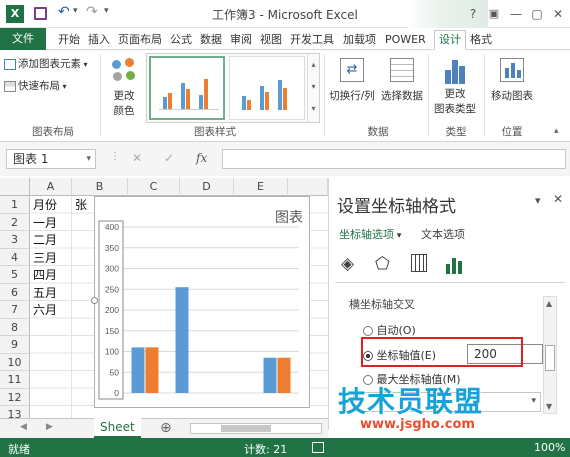  What do you see at coordinates (112, 269) in the screenshot?
I see `y-tick-label: 300` at bounding box center [112, 269].